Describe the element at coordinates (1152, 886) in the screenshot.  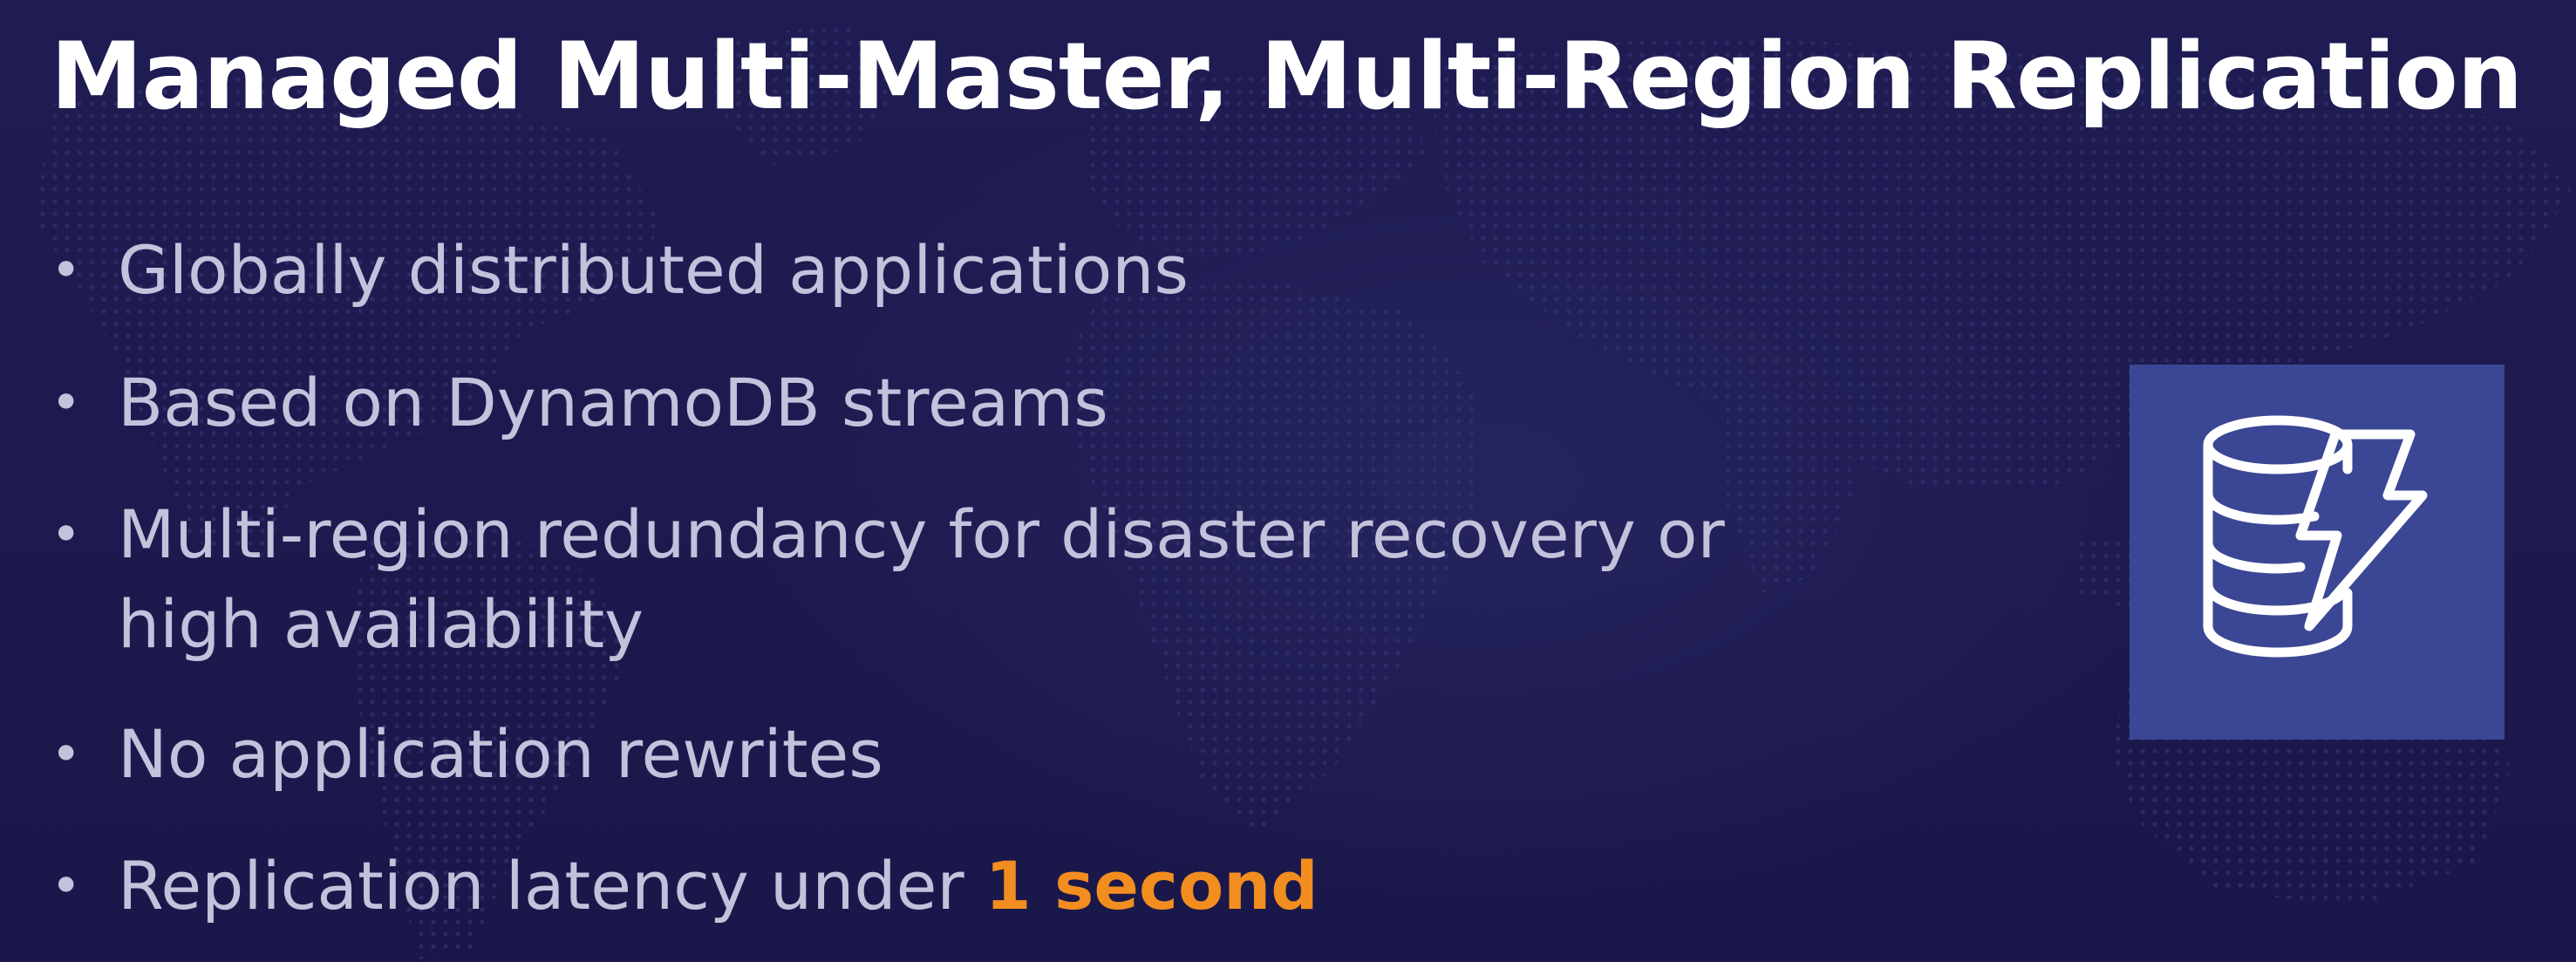
I see `bullet-highlight: 1 second` at that location.